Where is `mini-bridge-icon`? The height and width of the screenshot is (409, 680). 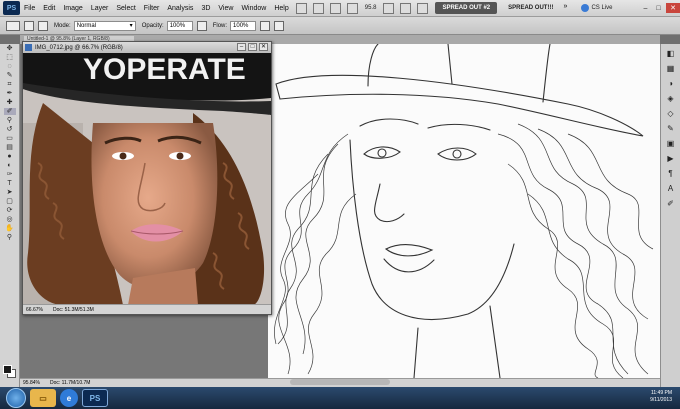 mini-bridge-icon is located at coordinates (318, 8).